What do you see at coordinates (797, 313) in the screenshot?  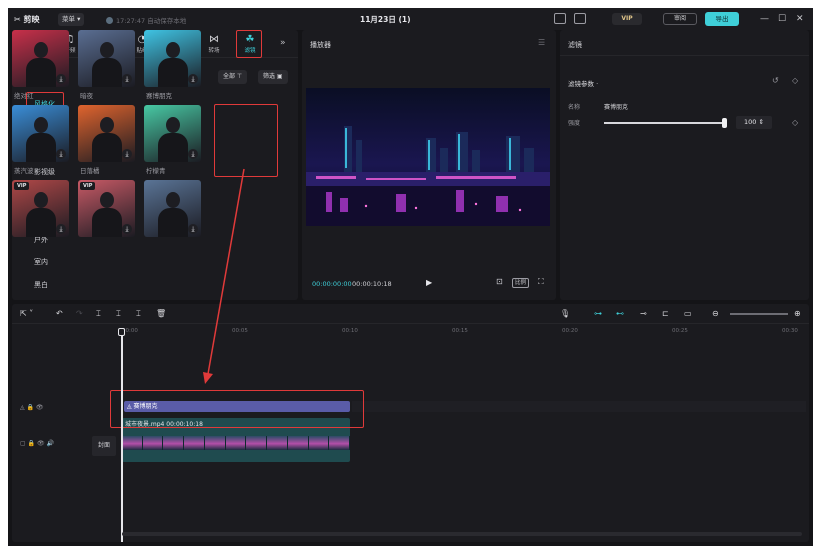 I see `zoom-in-icon: ⊕` at bounding box center [797, 313].